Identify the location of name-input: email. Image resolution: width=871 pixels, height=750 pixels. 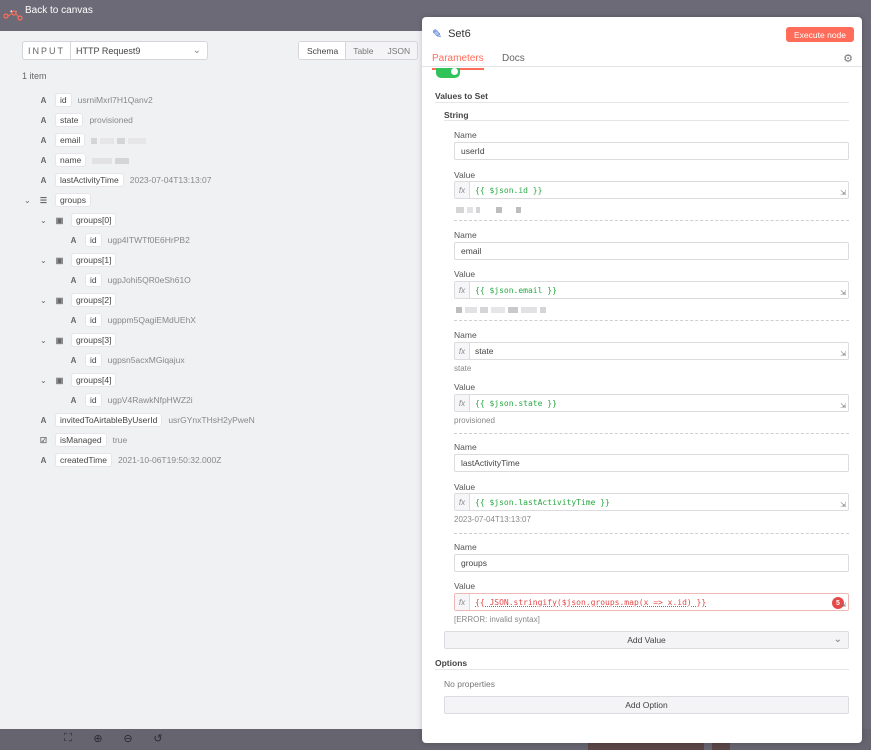
(651, 251).